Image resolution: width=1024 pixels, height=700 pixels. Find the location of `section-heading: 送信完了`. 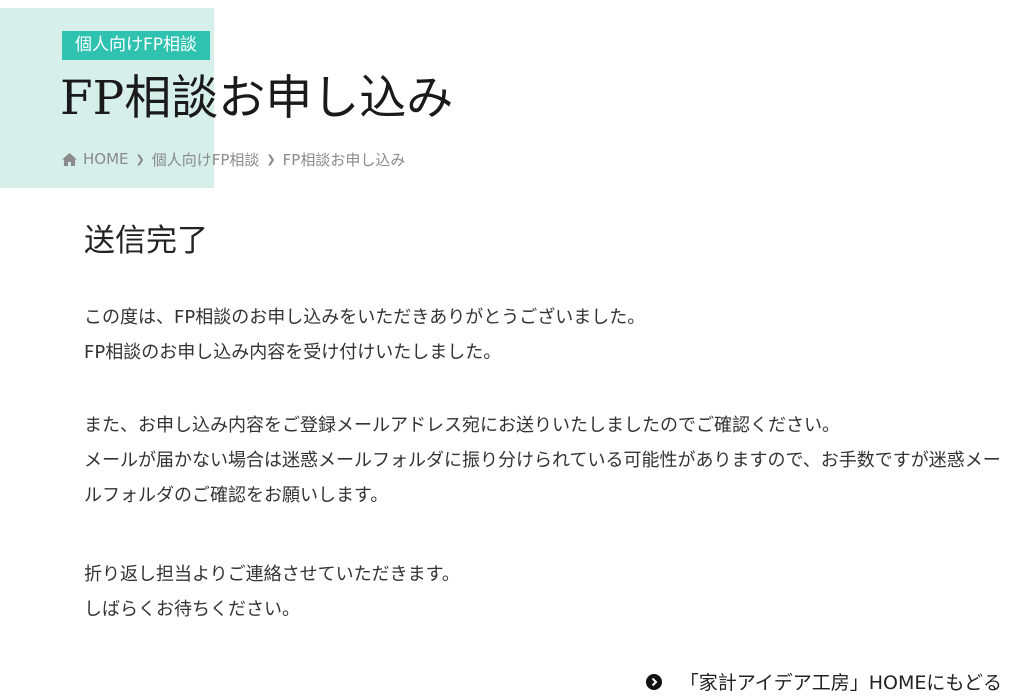

section-heading: 送信完了 is located at coordinates (146, 241).